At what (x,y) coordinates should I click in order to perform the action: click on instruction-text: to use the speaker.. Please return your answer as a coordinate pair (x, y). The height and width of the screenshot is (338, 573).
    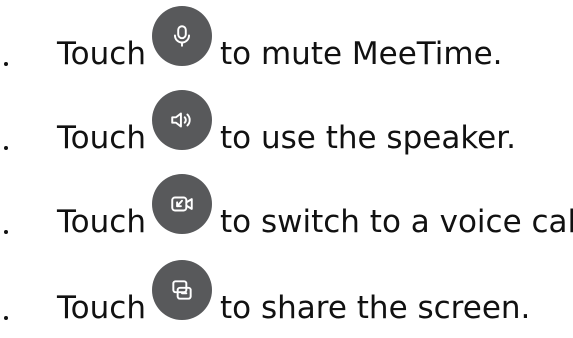
    Looking at the image, I should click on (368, 138).